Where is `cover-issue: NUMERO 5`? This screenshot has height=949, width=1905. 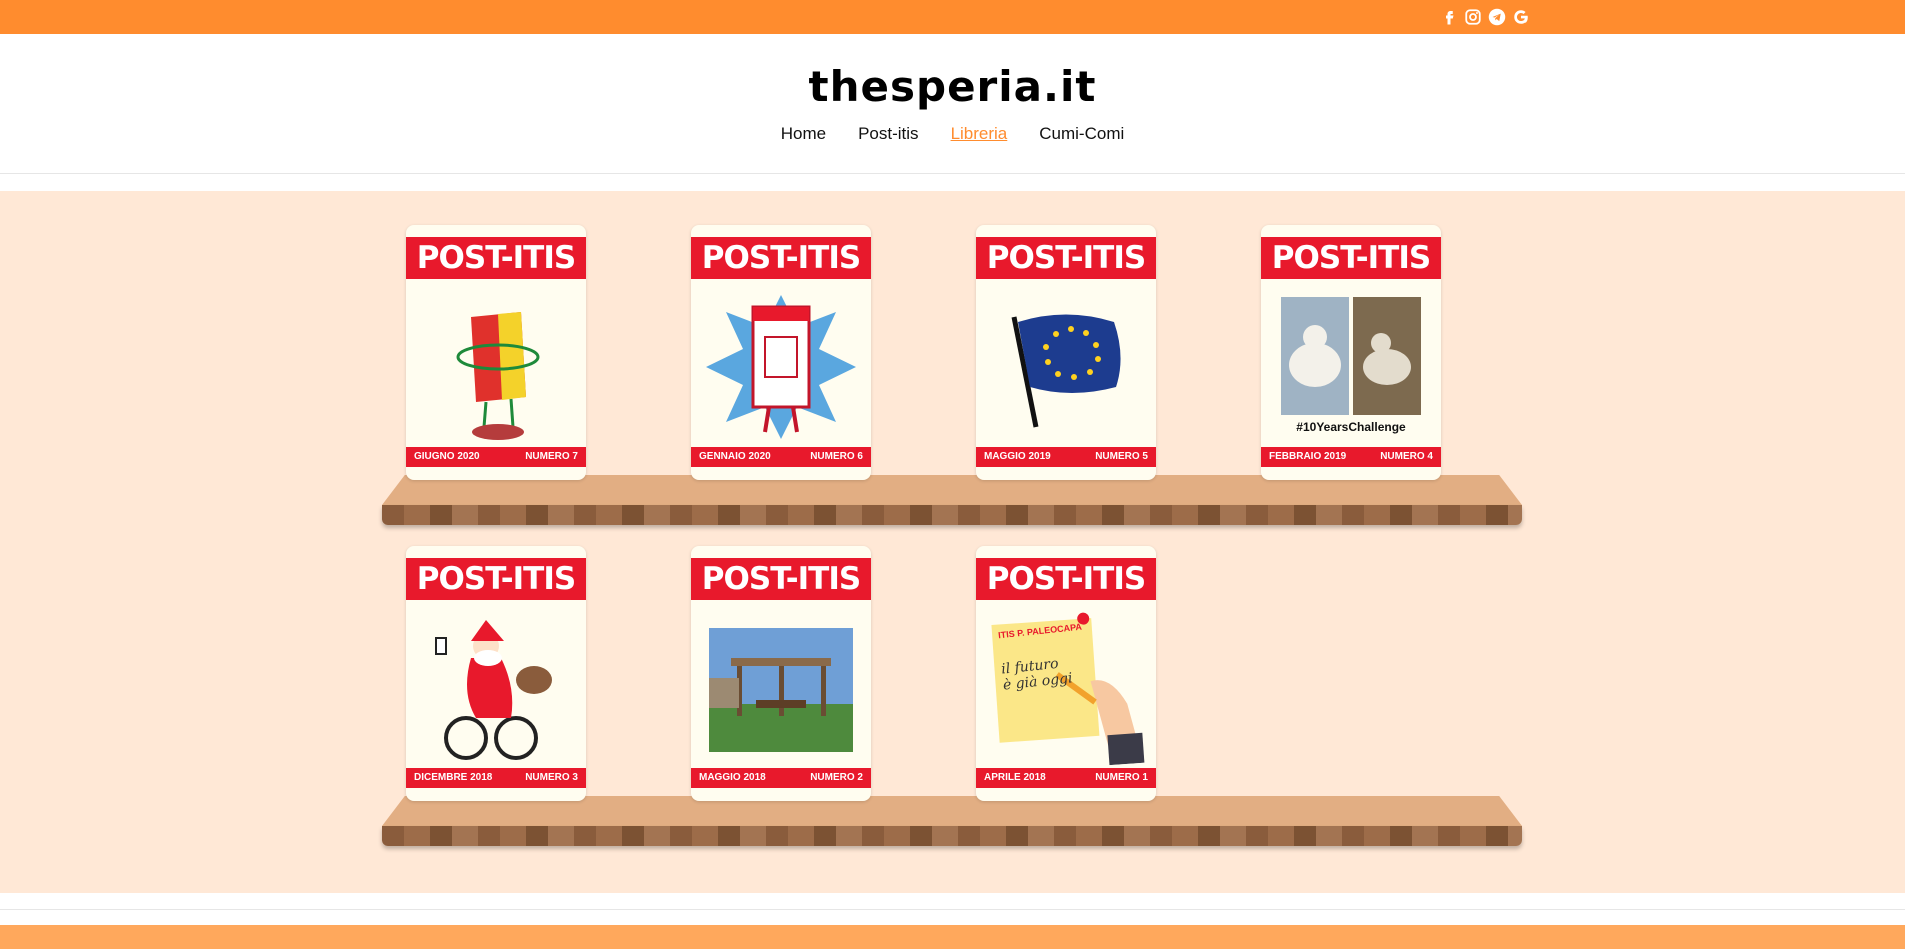
cover-issue: NUMERO 5 is located at coordinates (1121, 456).